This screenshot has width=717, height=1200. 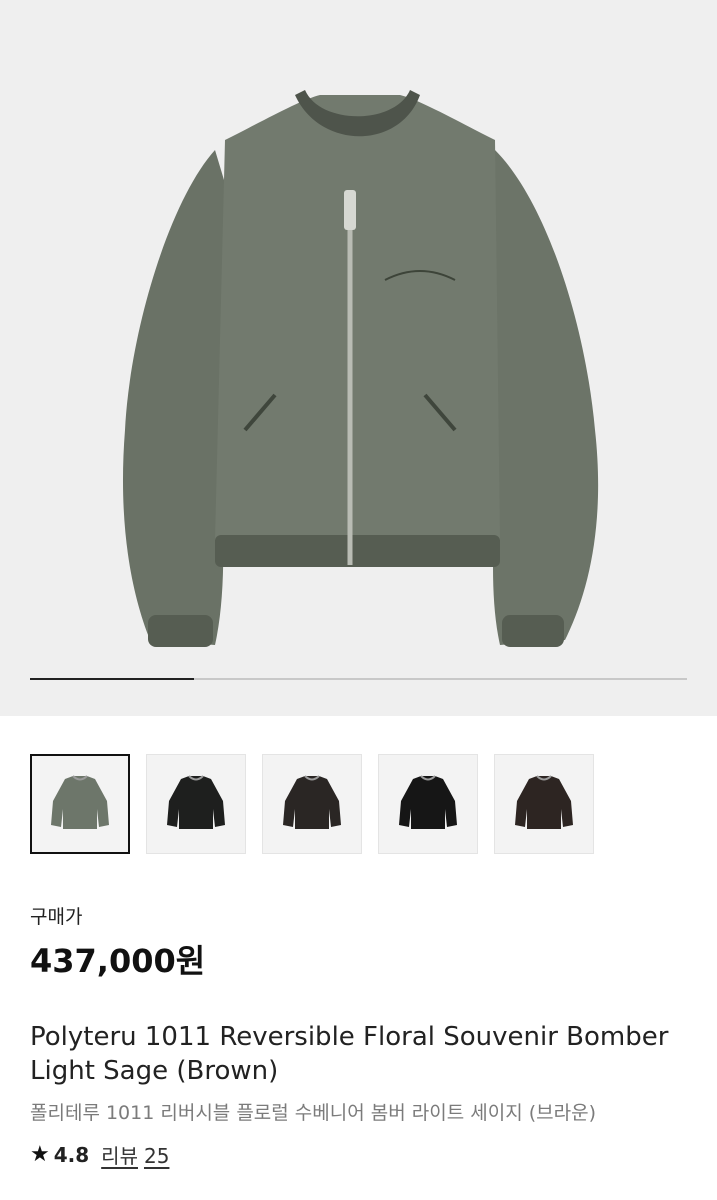 I want to click on gallery-progress-fill, so click(x=112, y=679).